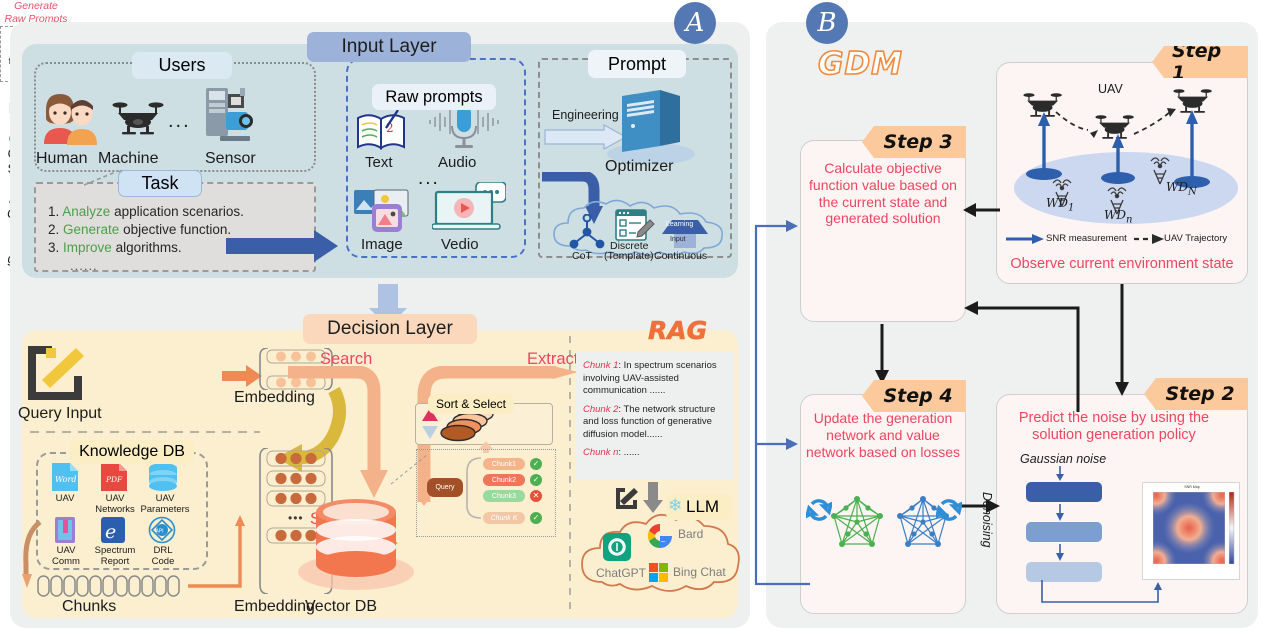 This screenshot has height=636, width=1266. What do you see at coordinates (65, 498) in the screenshot?
I see `kb-label-uav: UAV` at bounding box center [65, 498].